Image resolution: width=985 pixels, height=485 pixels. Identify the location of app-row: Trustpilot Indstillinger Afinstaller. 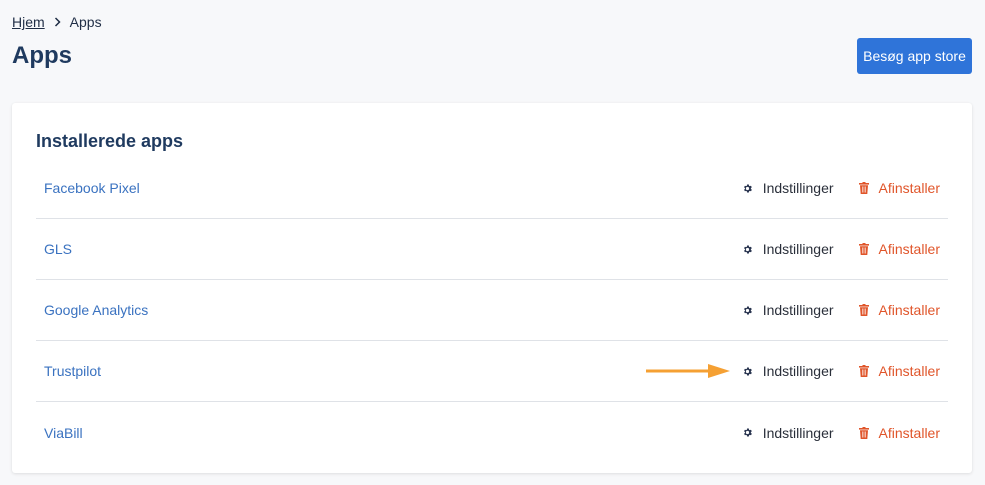
(492, 371).